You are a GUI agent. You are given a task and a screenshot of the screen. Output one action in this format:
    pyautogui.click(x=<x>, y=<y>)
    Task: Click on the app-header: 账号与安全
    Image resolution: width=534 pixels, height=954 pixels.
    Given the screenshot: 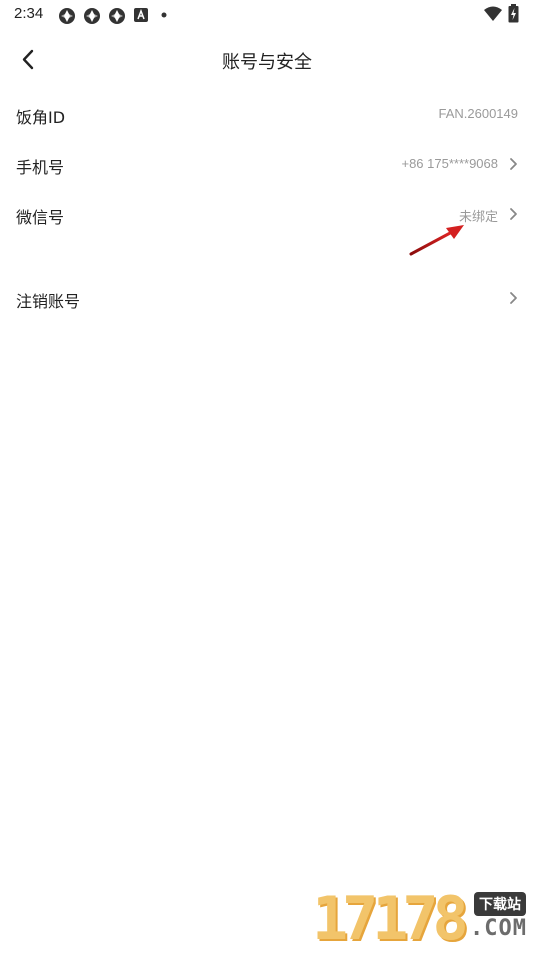 What is the action you would take?
    pyautogui.click(x=267, y=60)
    